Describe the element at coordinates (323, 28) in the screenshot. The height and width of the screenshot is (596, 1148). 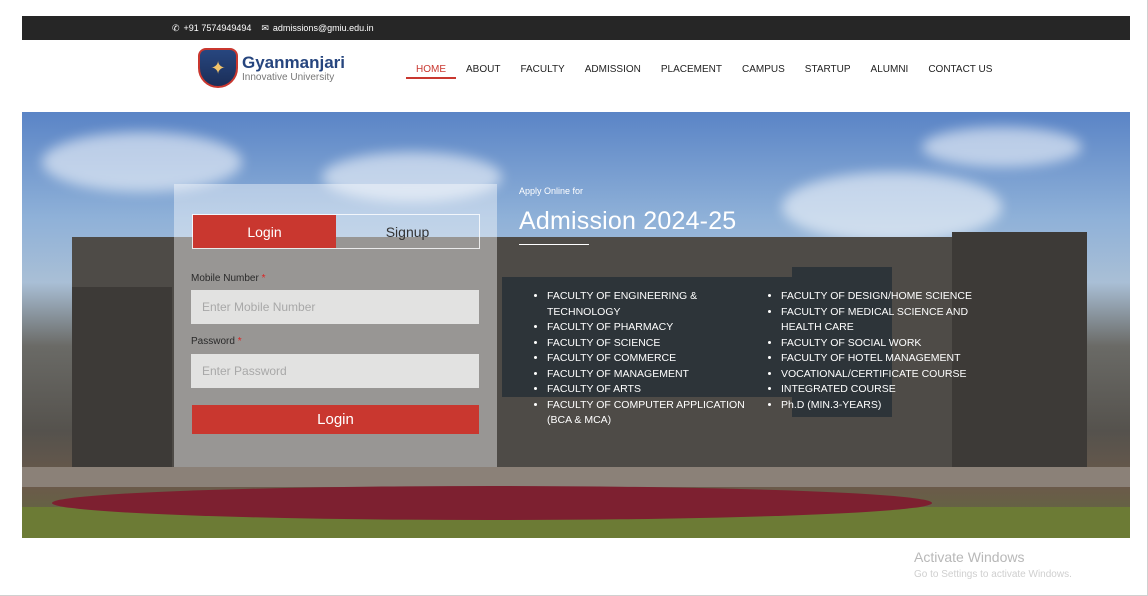
I see `email-text: admissions@gmiu.edu.in` at that location.